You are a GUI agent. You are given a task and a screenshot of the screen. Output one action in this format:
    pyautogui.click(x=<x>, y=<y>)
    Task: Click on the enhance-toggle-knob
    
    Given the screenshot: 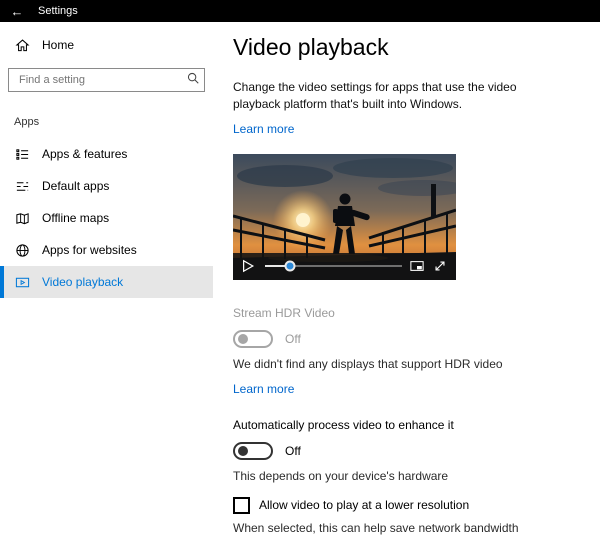 What is the action you would take?
    pyautogui.click(x=243, y=450)
    